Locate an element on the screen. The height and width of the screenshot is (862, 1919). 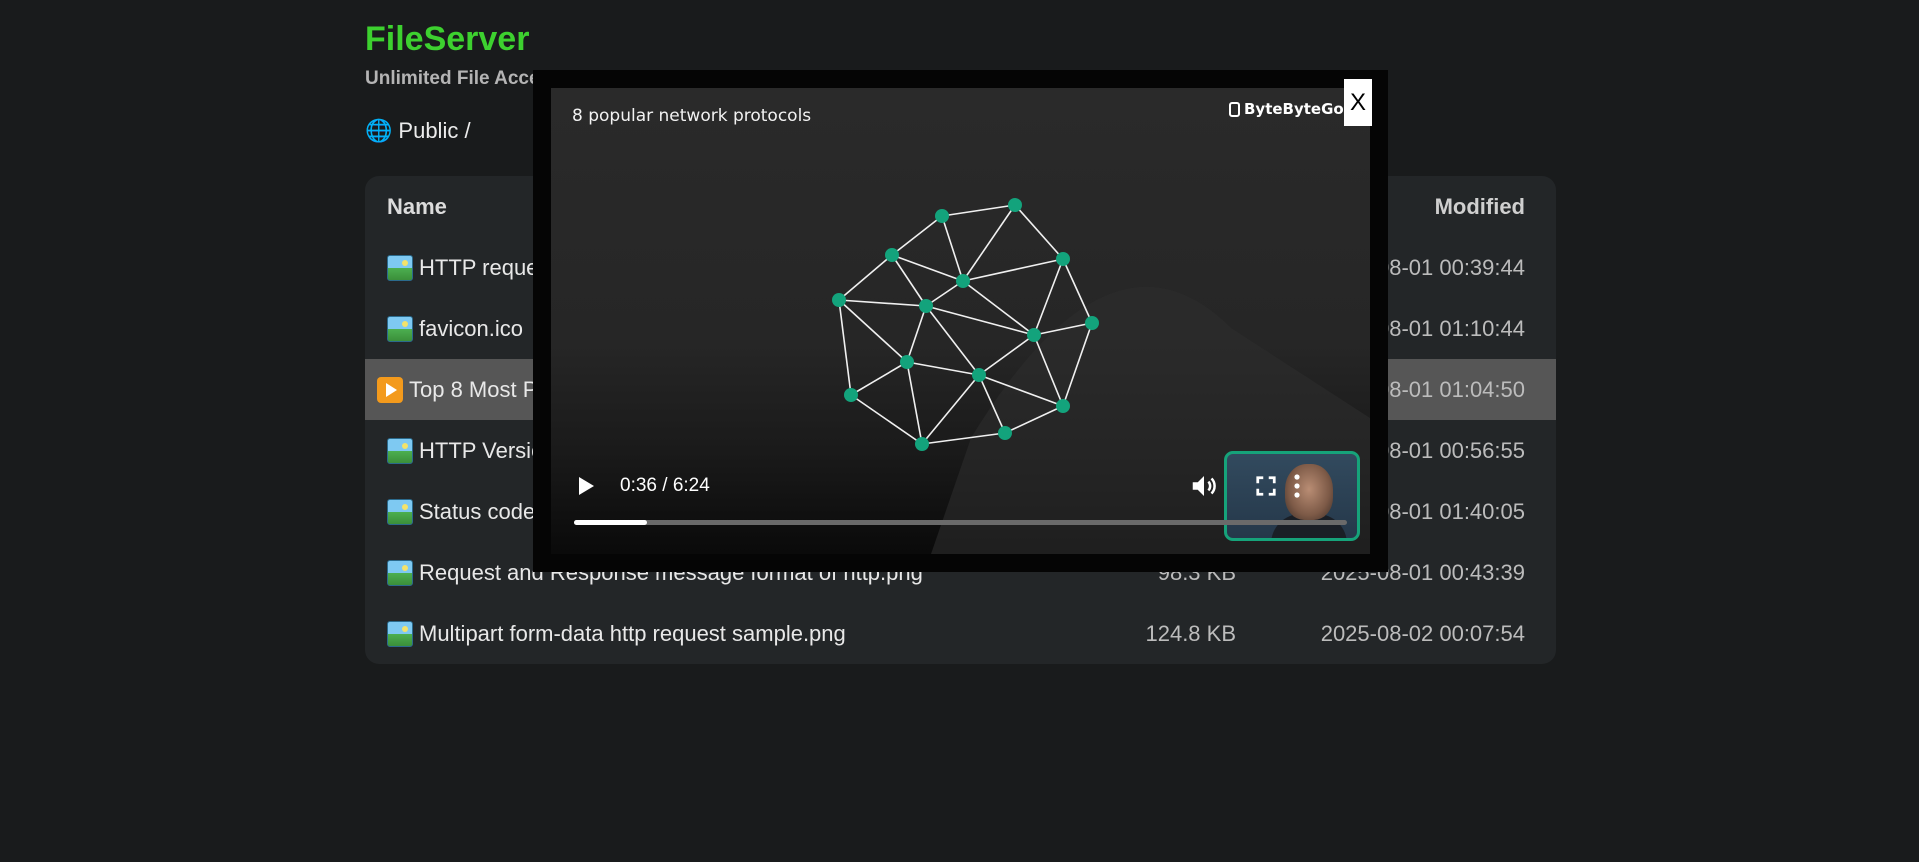
app-subtitle: Unlimited File Access is located at coordinates (463, 78).